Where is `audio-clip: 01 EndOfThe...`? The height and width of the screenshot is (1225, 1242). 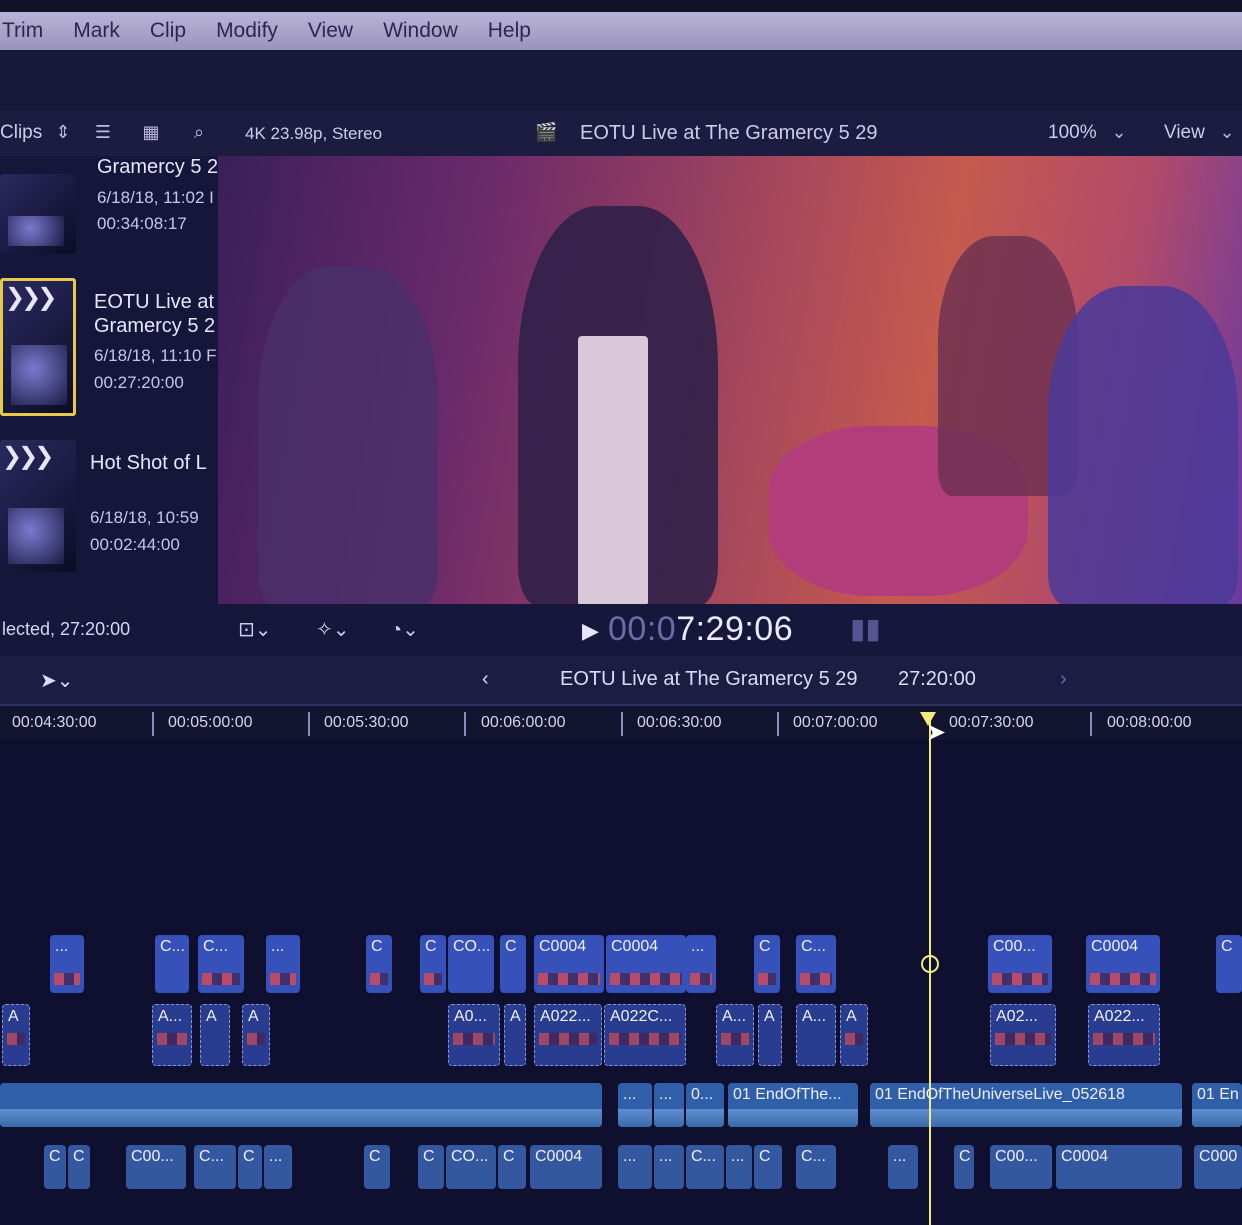
audio-clip: 01 EndOfThe... is located at coordinates (793, 1105).